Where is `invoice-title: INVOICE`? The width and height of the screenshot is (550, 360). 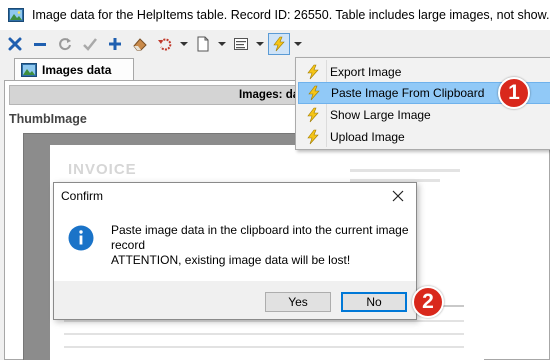
invoice-title: INVOICE is located at coordinates (102, 169).